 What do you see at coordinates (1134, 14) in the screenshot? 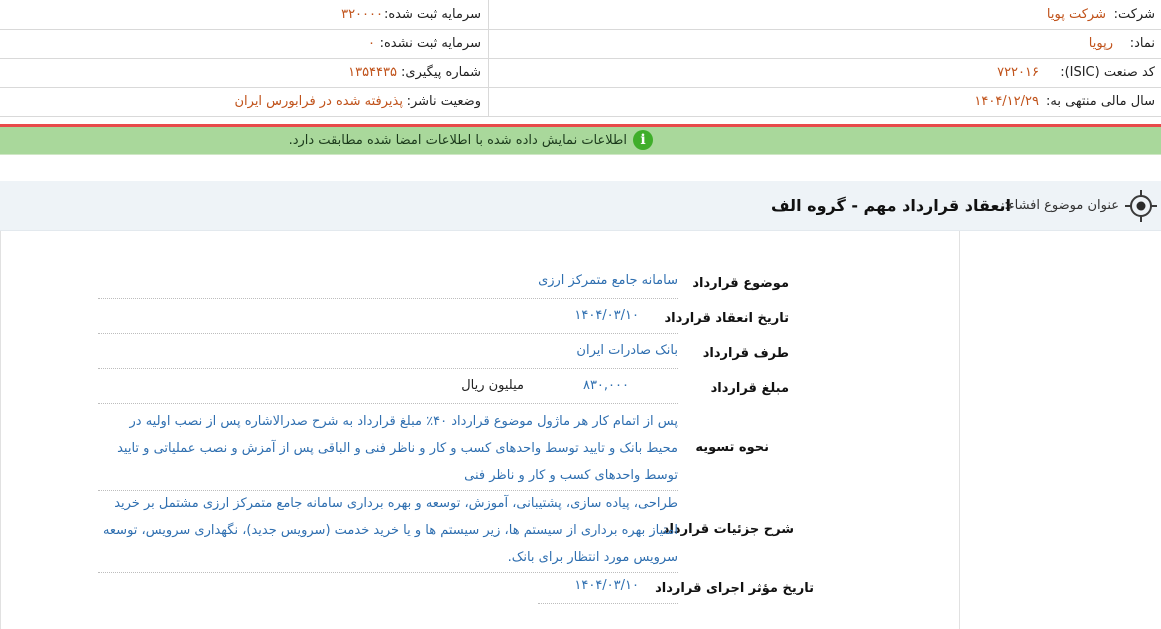
I see `company-label: شرکت:` at bounding box center [1134, 14].